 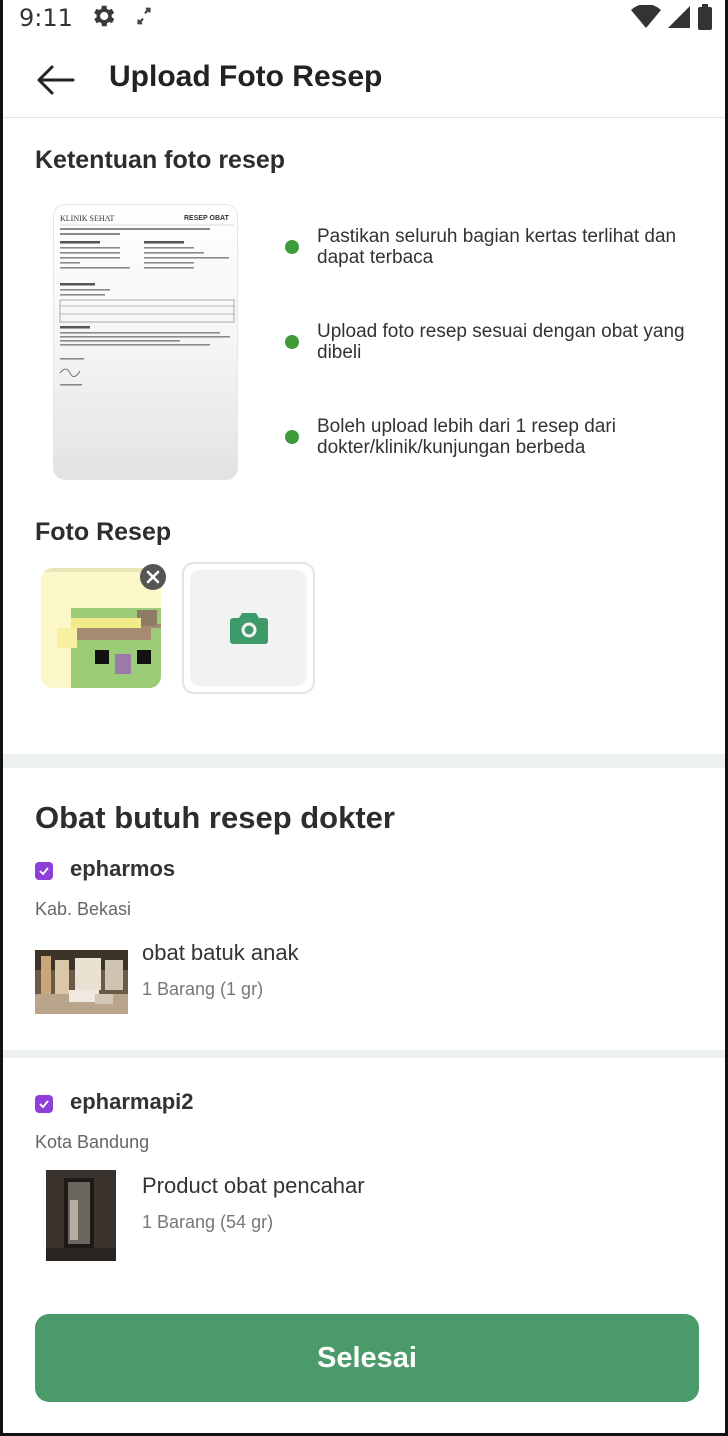 I want to click on add-photo-button, so click(x=248, y=628).